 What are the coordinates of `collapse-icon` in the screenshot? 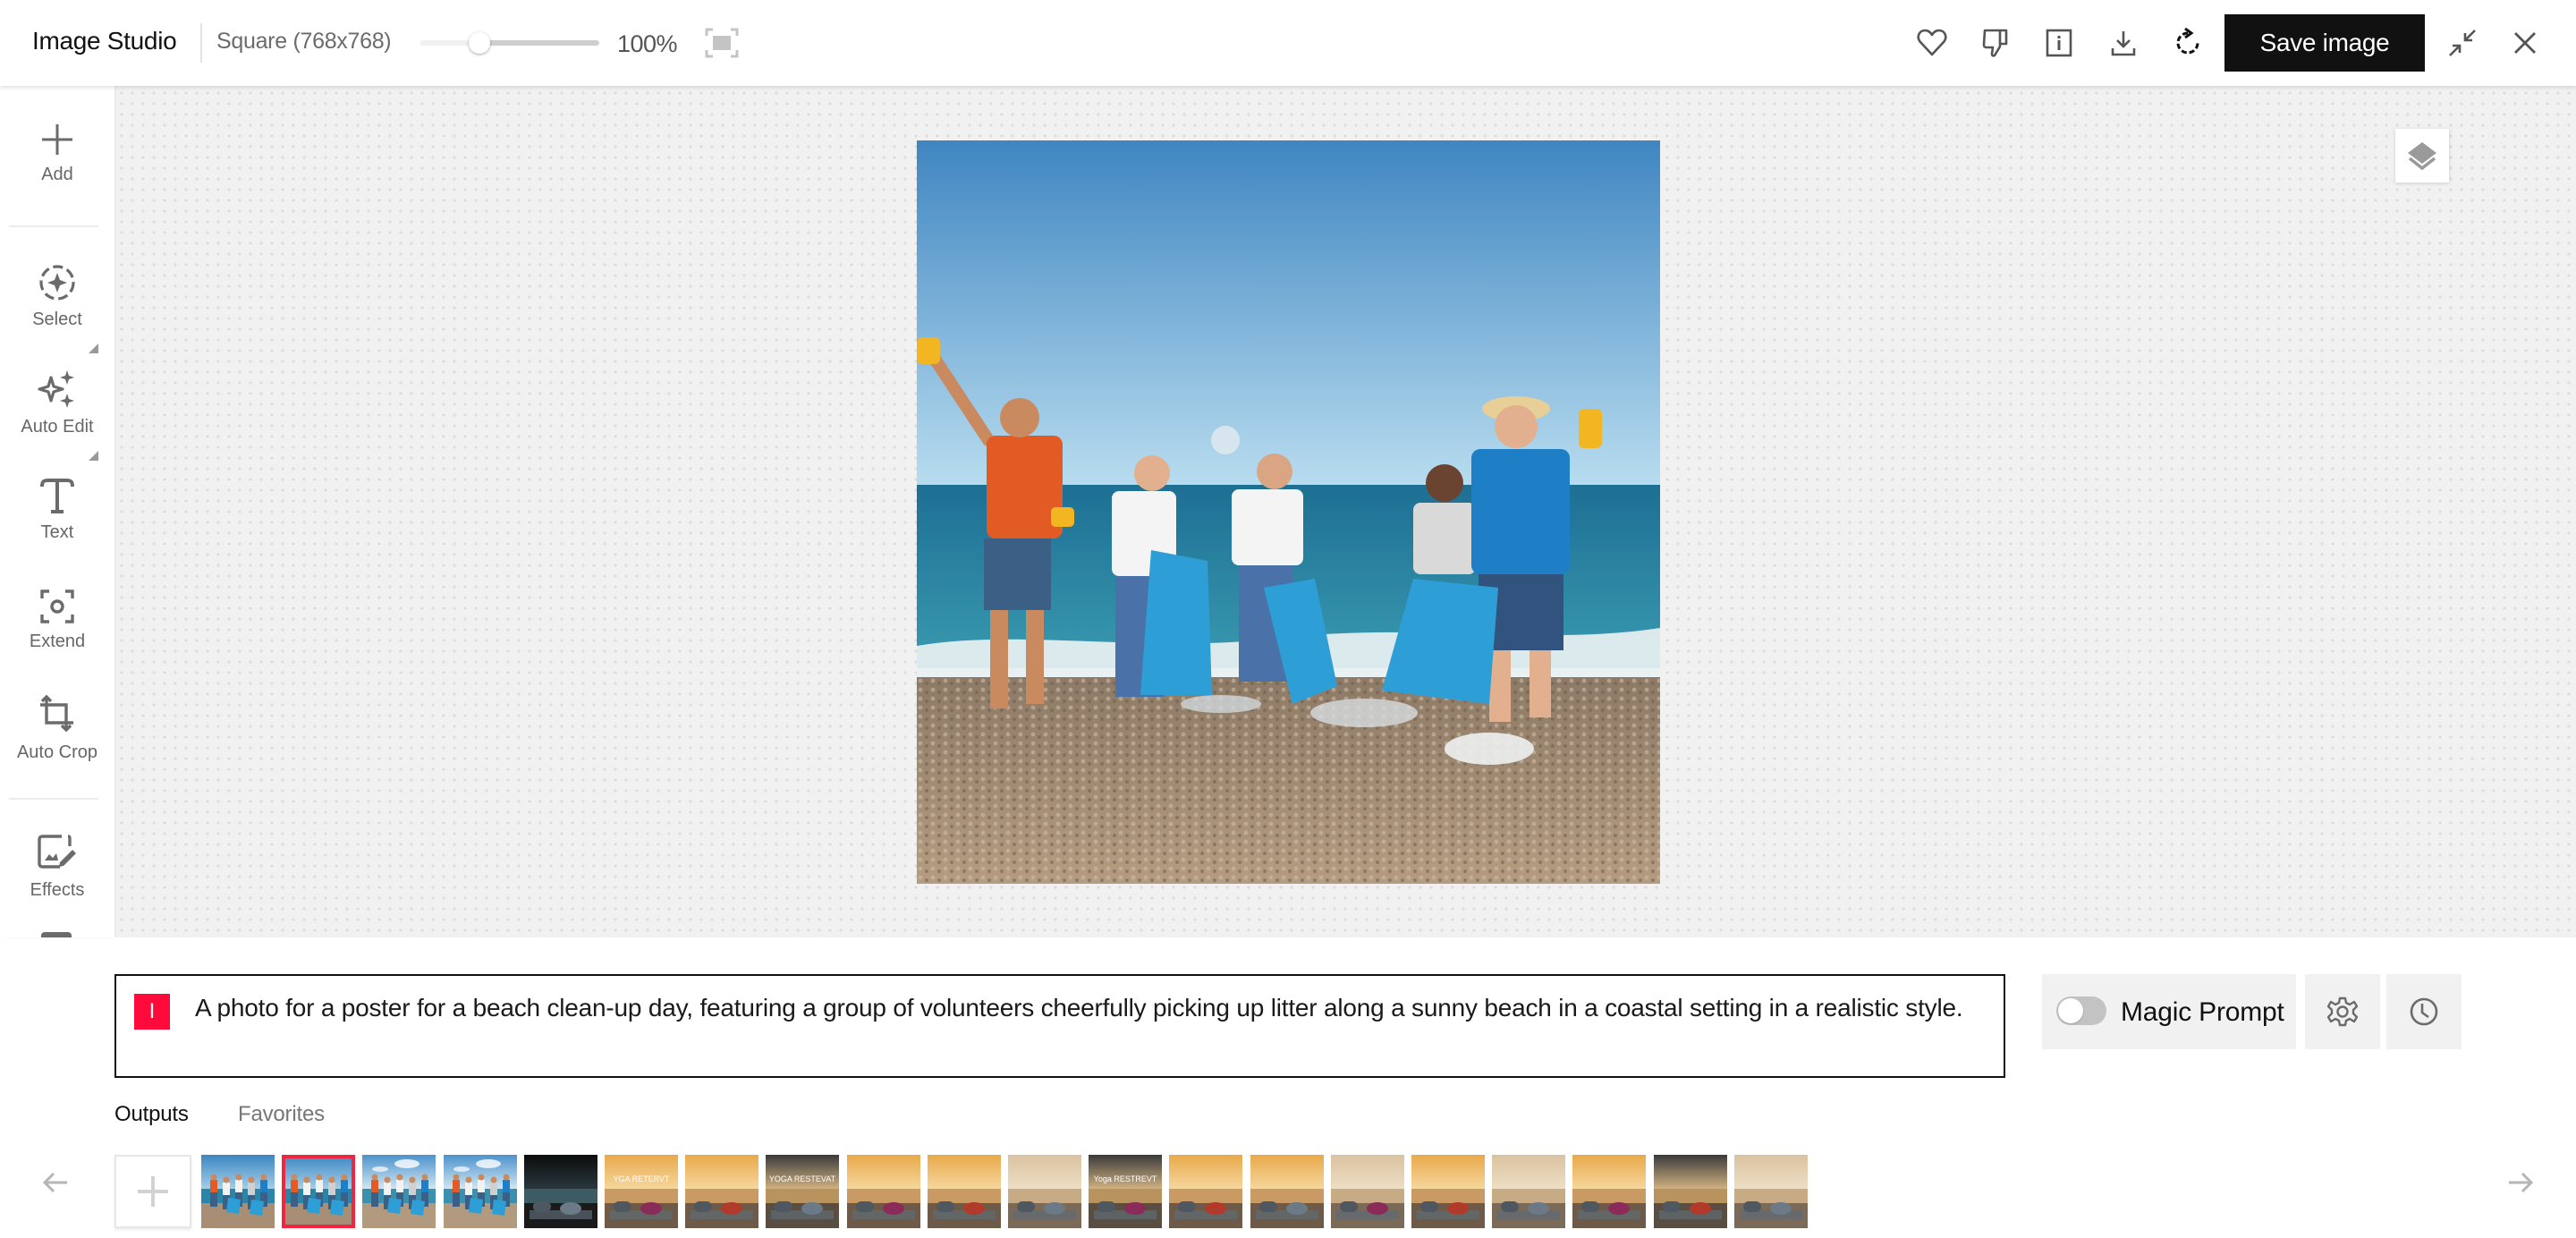 It's located at (2462, 43).